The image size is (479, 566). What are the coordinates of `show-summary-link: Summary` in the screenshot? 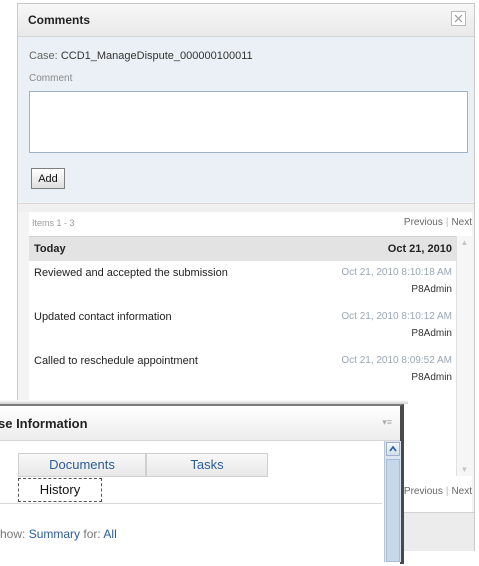 It's located at (54, 534).